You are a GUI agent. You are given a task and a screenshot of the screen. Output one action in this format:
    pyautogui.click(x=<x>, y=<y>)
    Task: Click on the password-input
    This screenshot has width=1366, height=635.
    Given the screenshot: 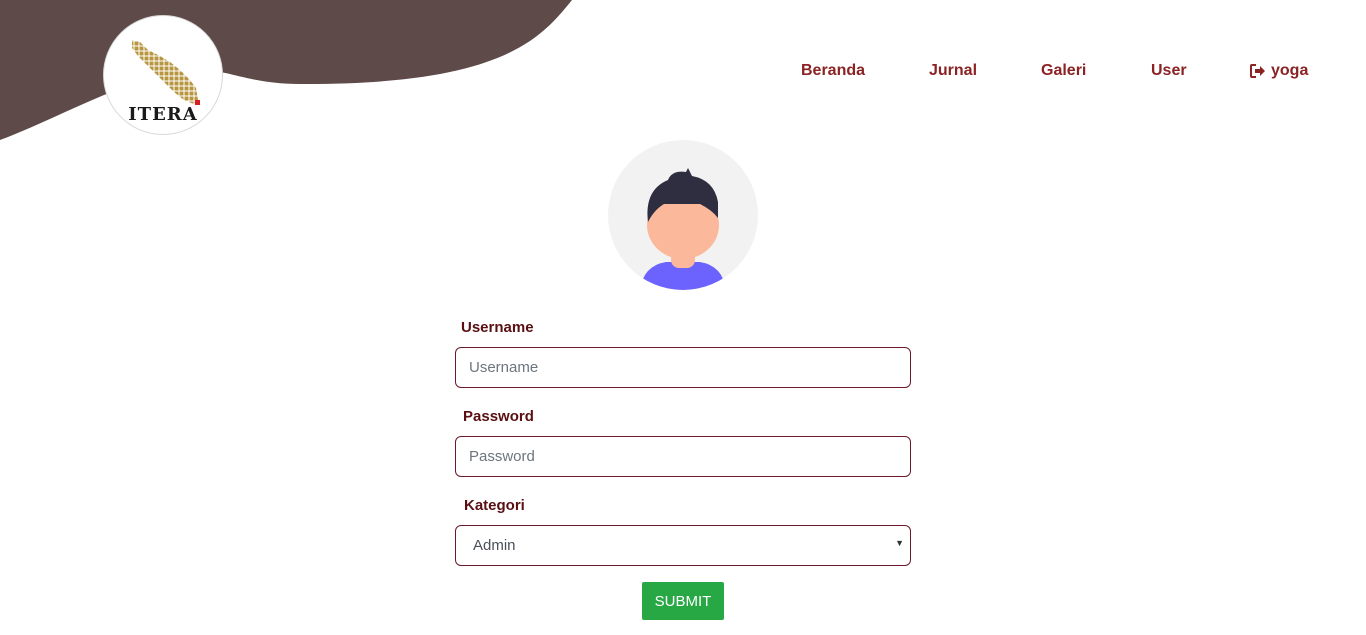 What is the action you would take?
    pyautogui.click(x=683, y=456)
    